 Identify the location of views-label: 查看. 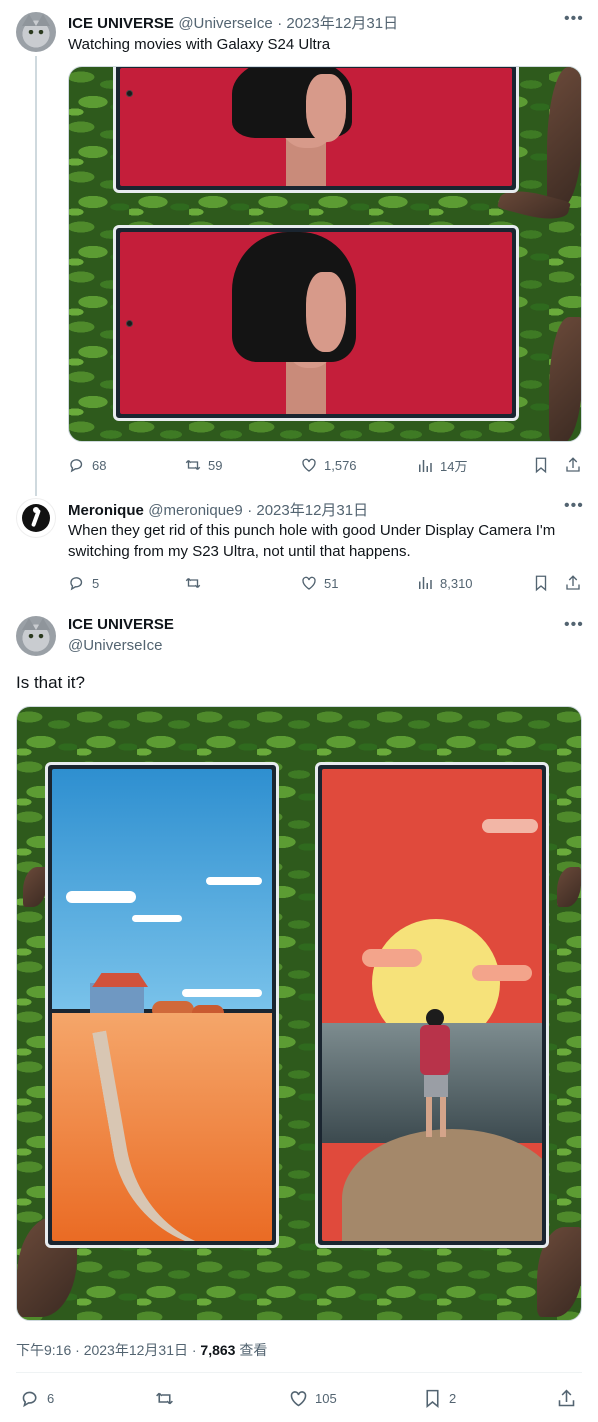
(251, 1350).